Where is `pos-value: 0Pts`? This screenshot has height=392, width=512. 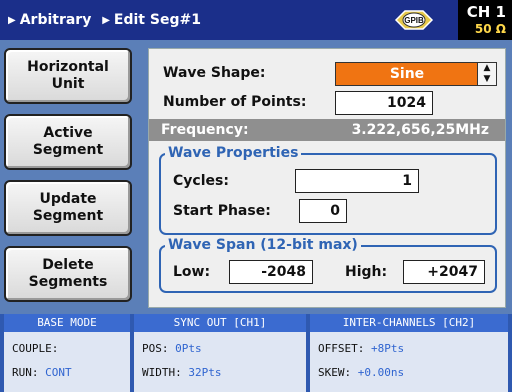
pos-value: 0Pts is located at coordinates (188, 348).